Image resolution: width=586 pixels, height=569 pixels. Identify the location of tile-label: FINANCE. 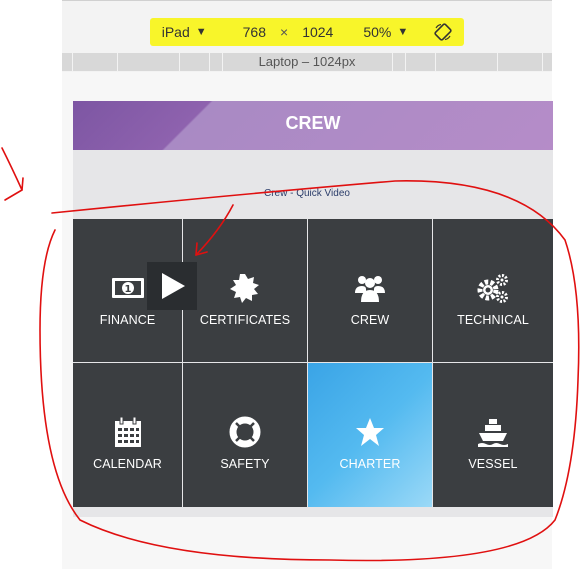
(127, 320).